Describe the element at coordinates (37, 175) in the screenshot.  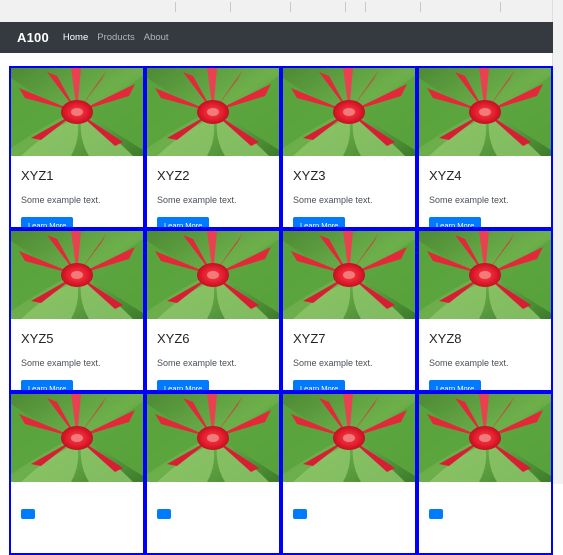
I see `card-title: XYZ1` at that location.